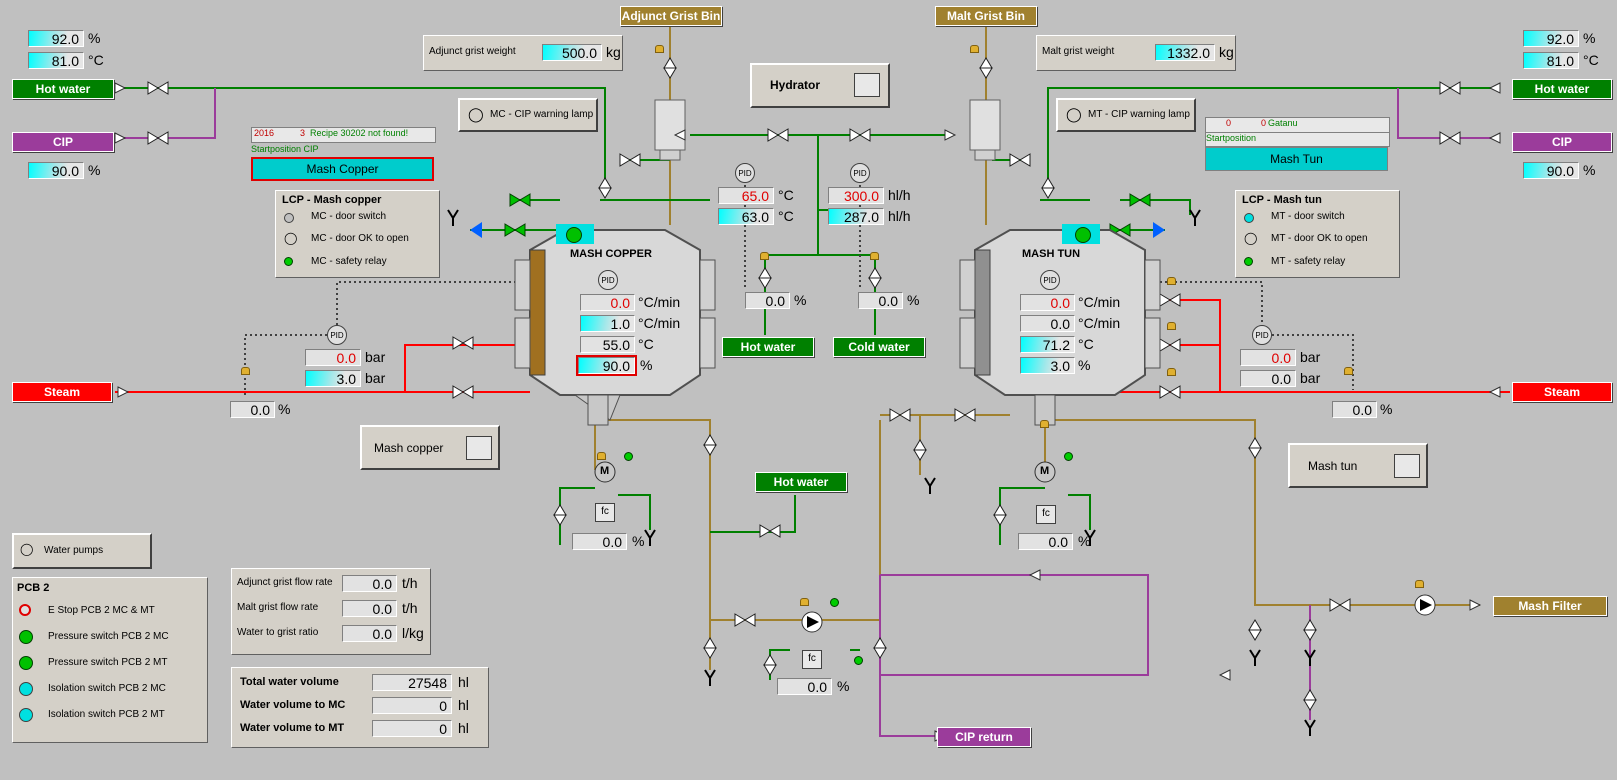  What do you see at coordinates (605, 512) in the screenshot?
I see `mc-fc-button: fc` at bounding box center [605, 512].